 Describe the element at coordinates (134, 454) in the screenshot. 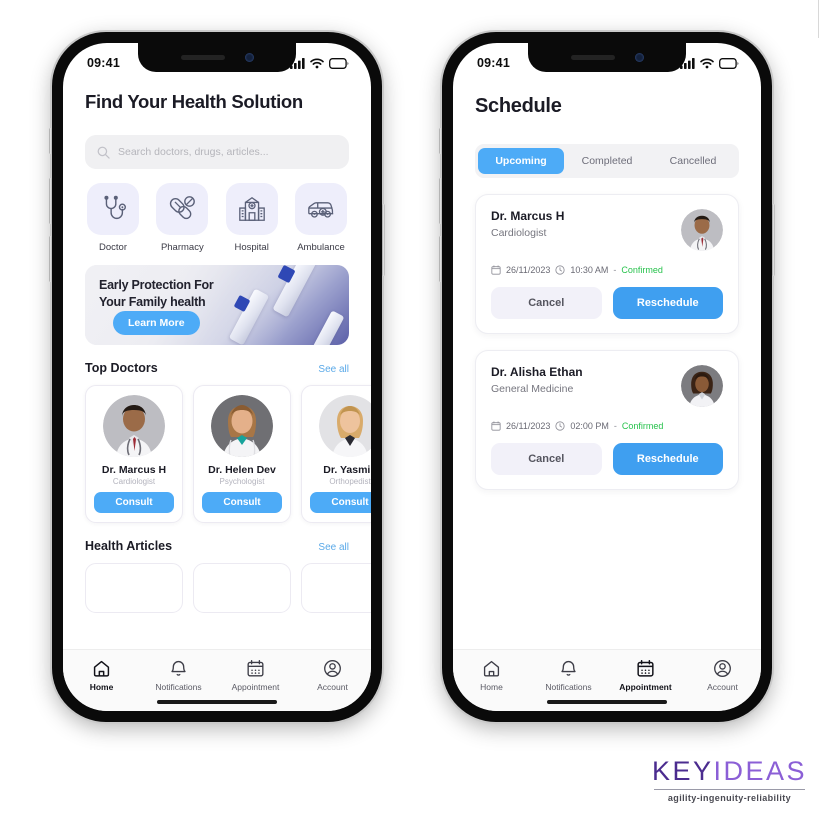

I see `doctor-card: Dr. Marcus H Cardiologist Consult` at that location.